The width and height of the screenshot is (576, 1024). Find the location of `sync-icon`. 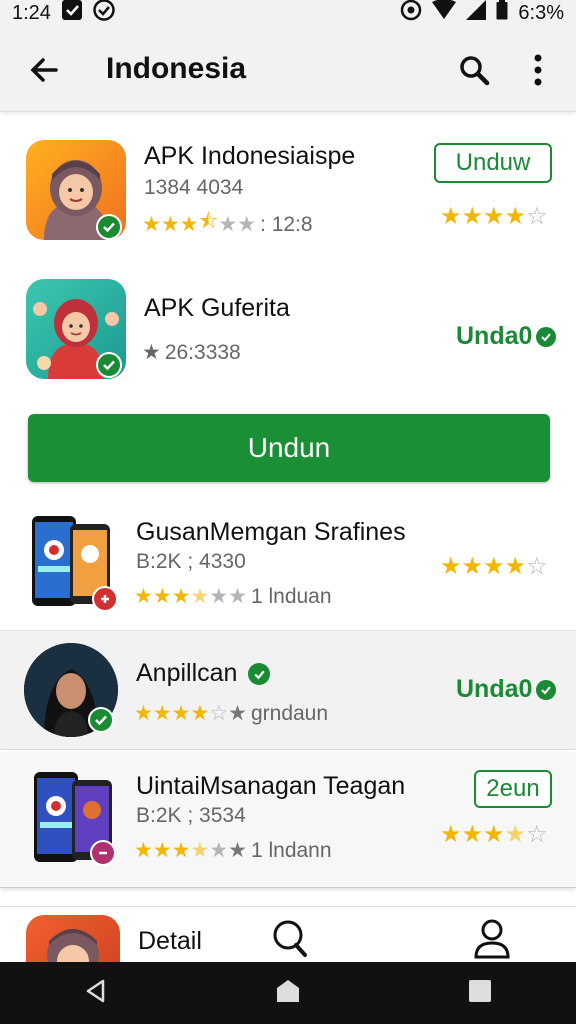

sync-icon is located at coordinates (104, 13).